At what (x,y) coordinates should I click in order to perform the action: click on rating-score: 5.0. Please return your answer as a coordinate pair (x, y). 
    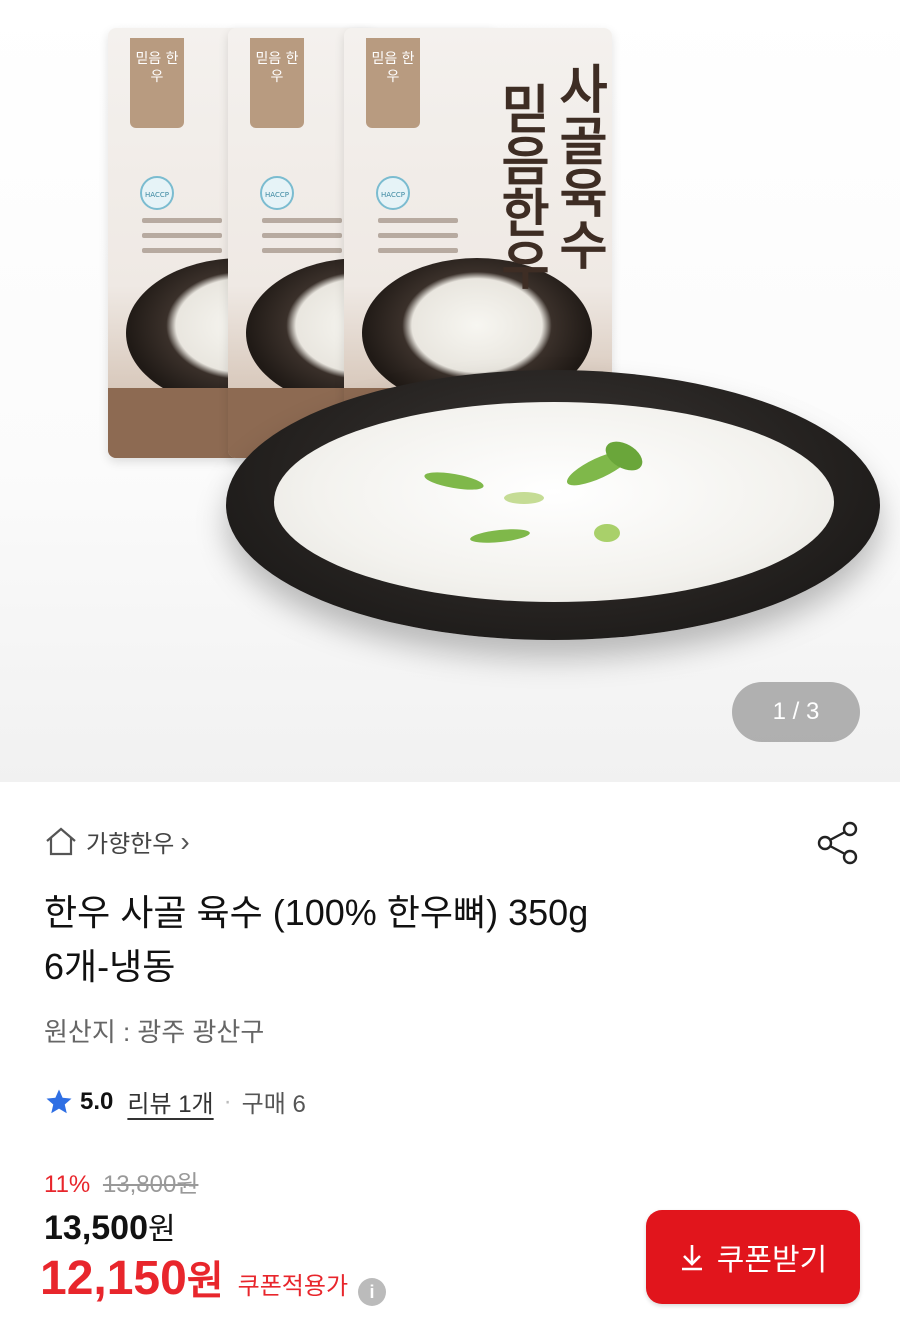
    Looking at the image, I should click on (97, 1101).